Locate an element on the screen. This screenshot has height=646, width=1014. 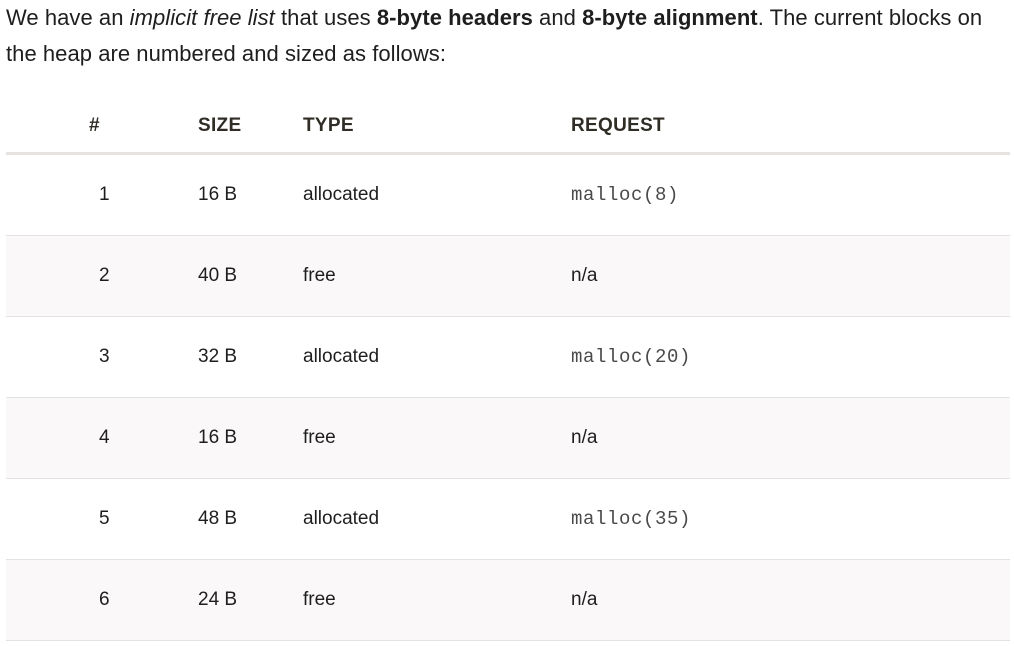
header-type: TYPE is located at coordinates (428, 127).